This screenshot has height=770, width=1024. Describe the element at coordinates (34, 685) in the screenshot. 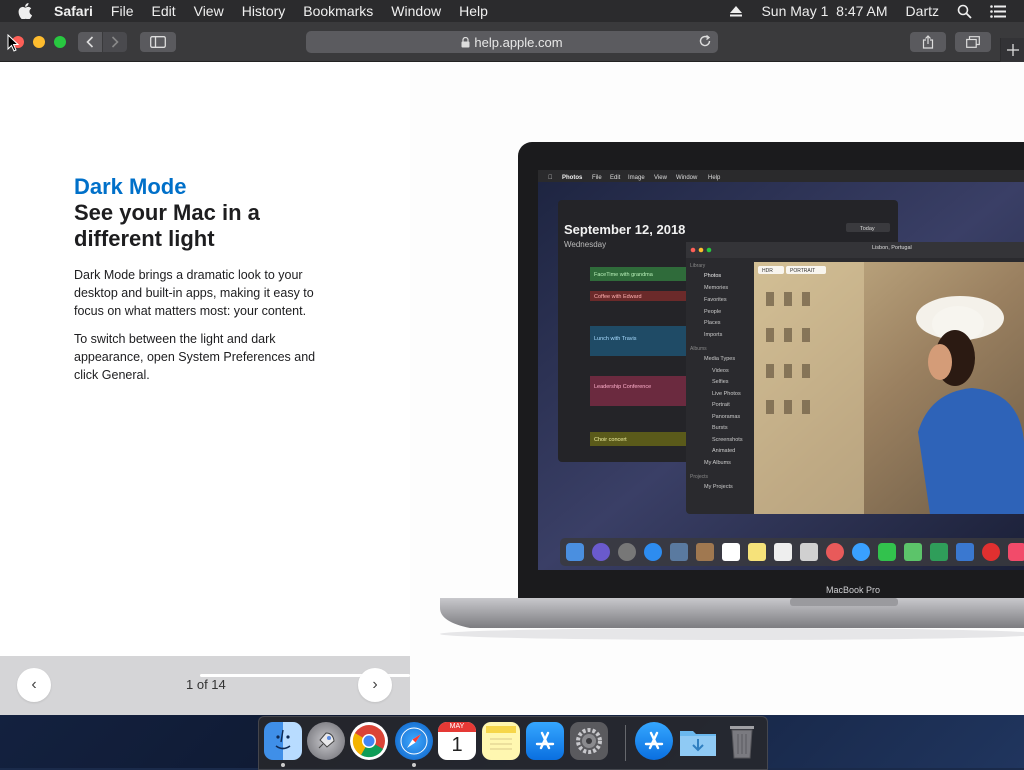

I see `previous-slide-button: ‹` at that location.